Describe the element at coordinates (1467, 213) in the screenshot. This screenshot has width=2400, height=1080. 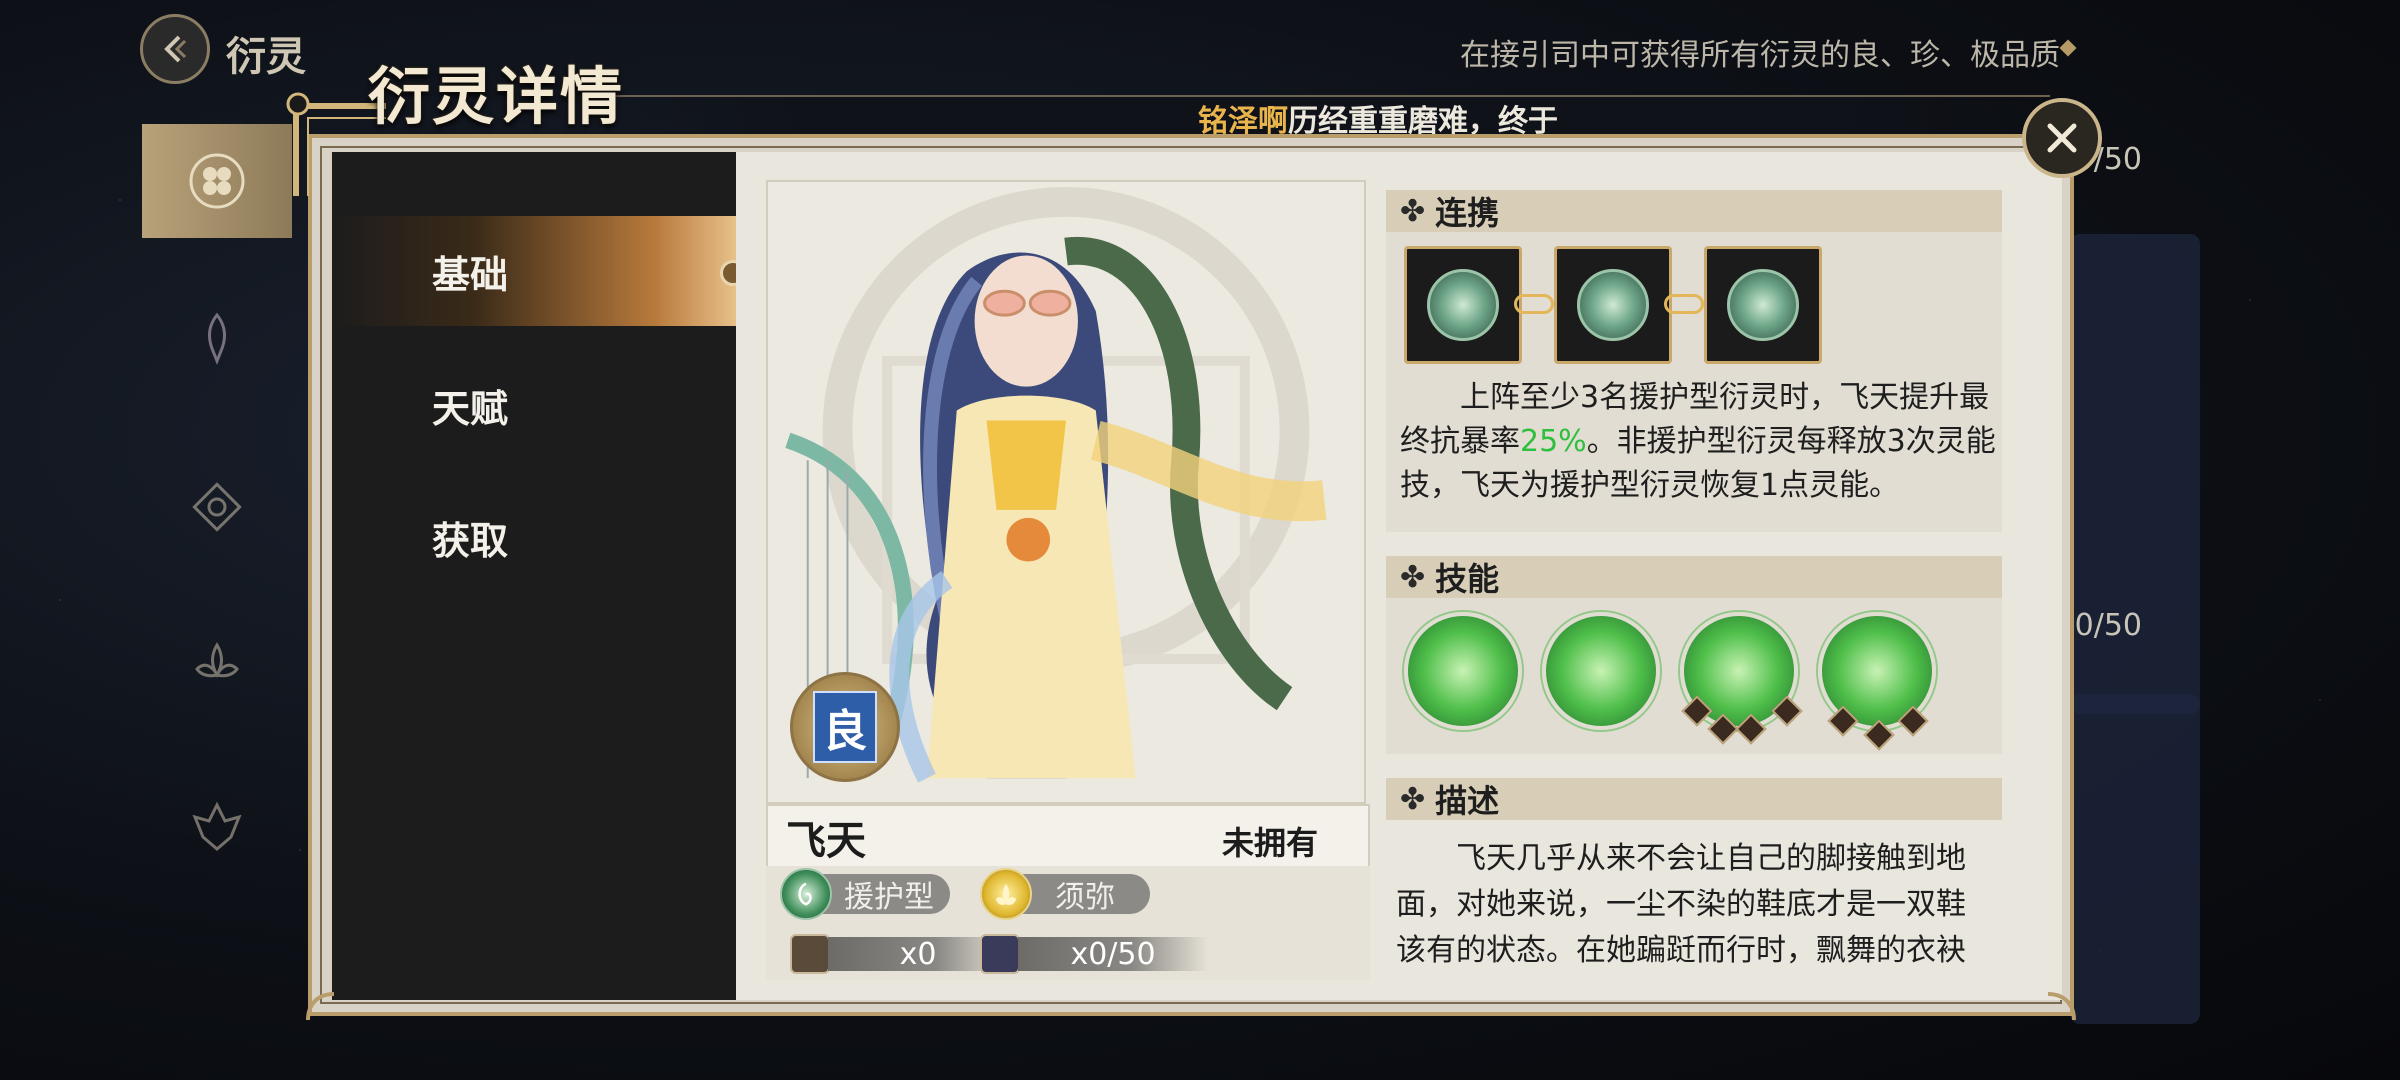
I see `link-section-title: 连携` at that location.